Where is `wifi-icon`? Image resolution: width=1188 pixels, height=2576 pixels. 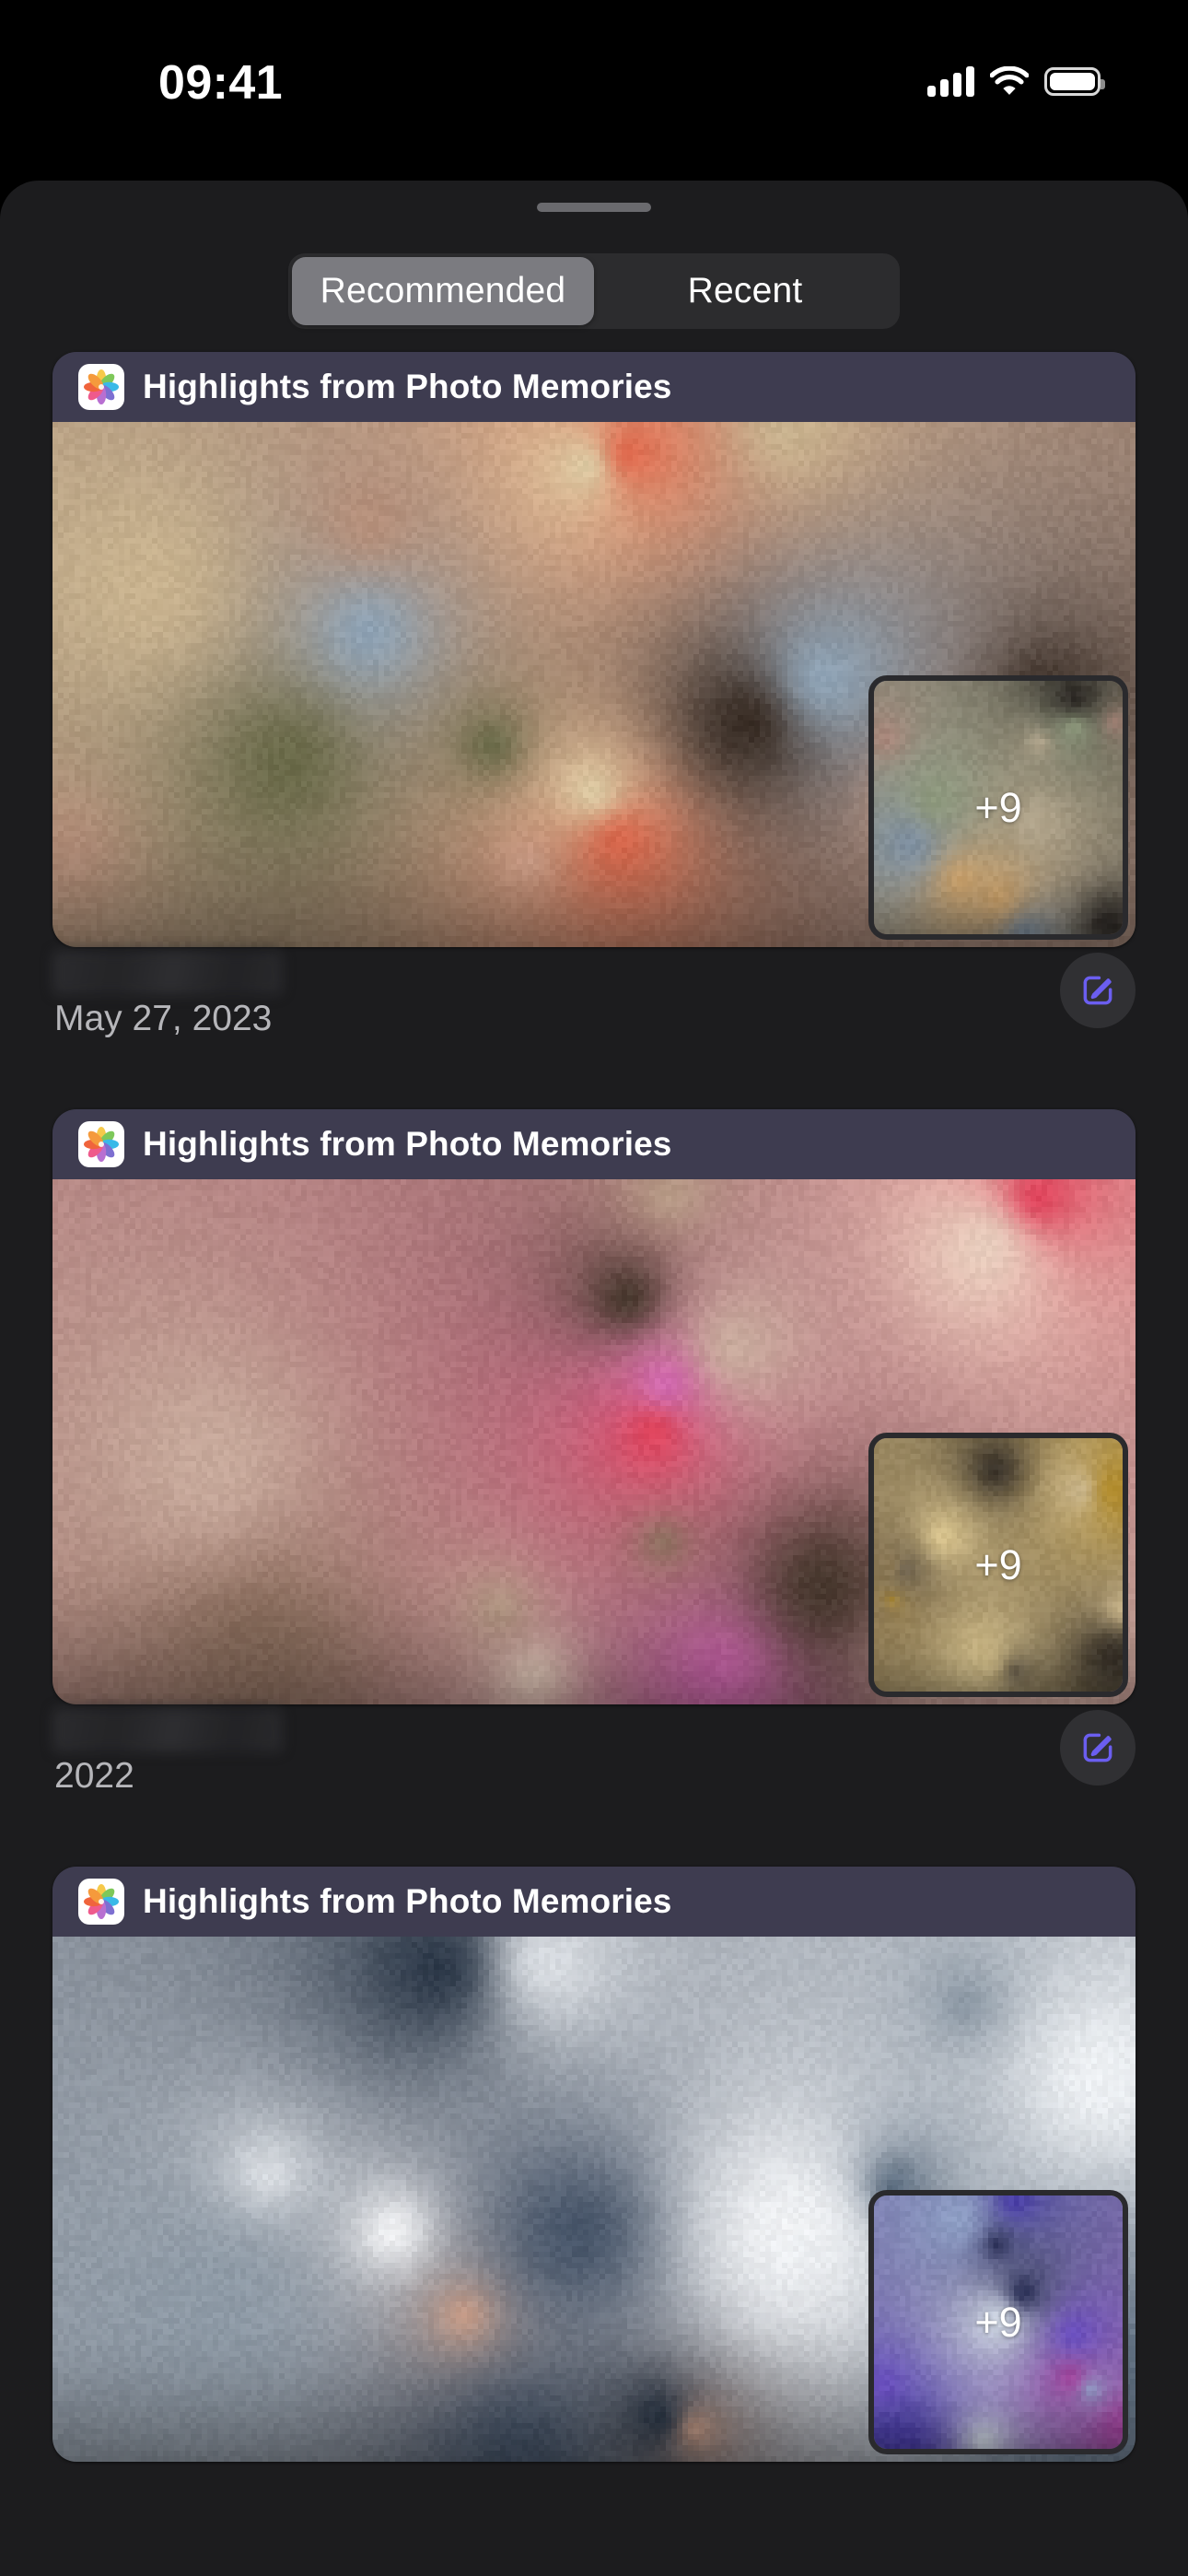 wifi-icon is located at coordinates (1010, 81).